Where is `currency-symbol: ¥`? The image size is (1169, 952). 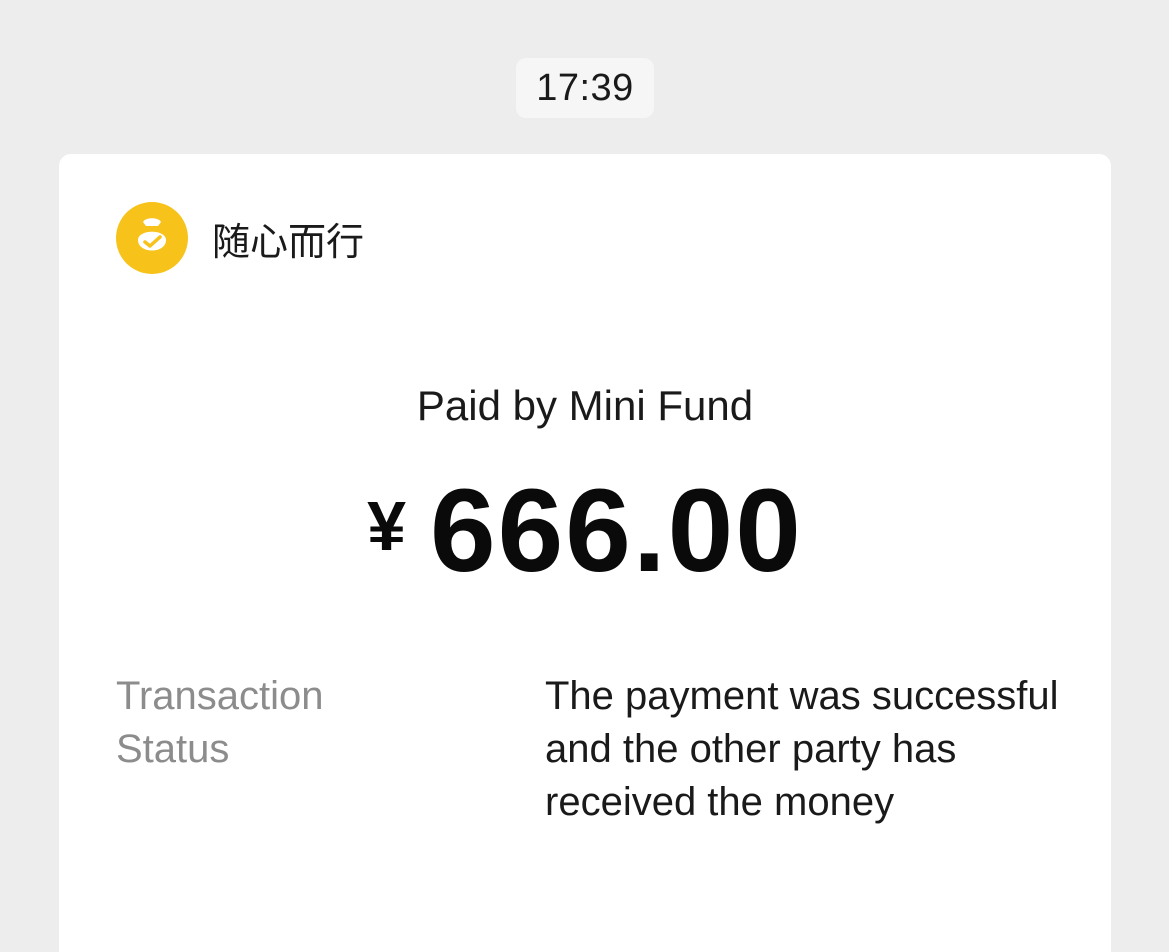
currency-symbol: ¥ is located at coordinates (386, 526).